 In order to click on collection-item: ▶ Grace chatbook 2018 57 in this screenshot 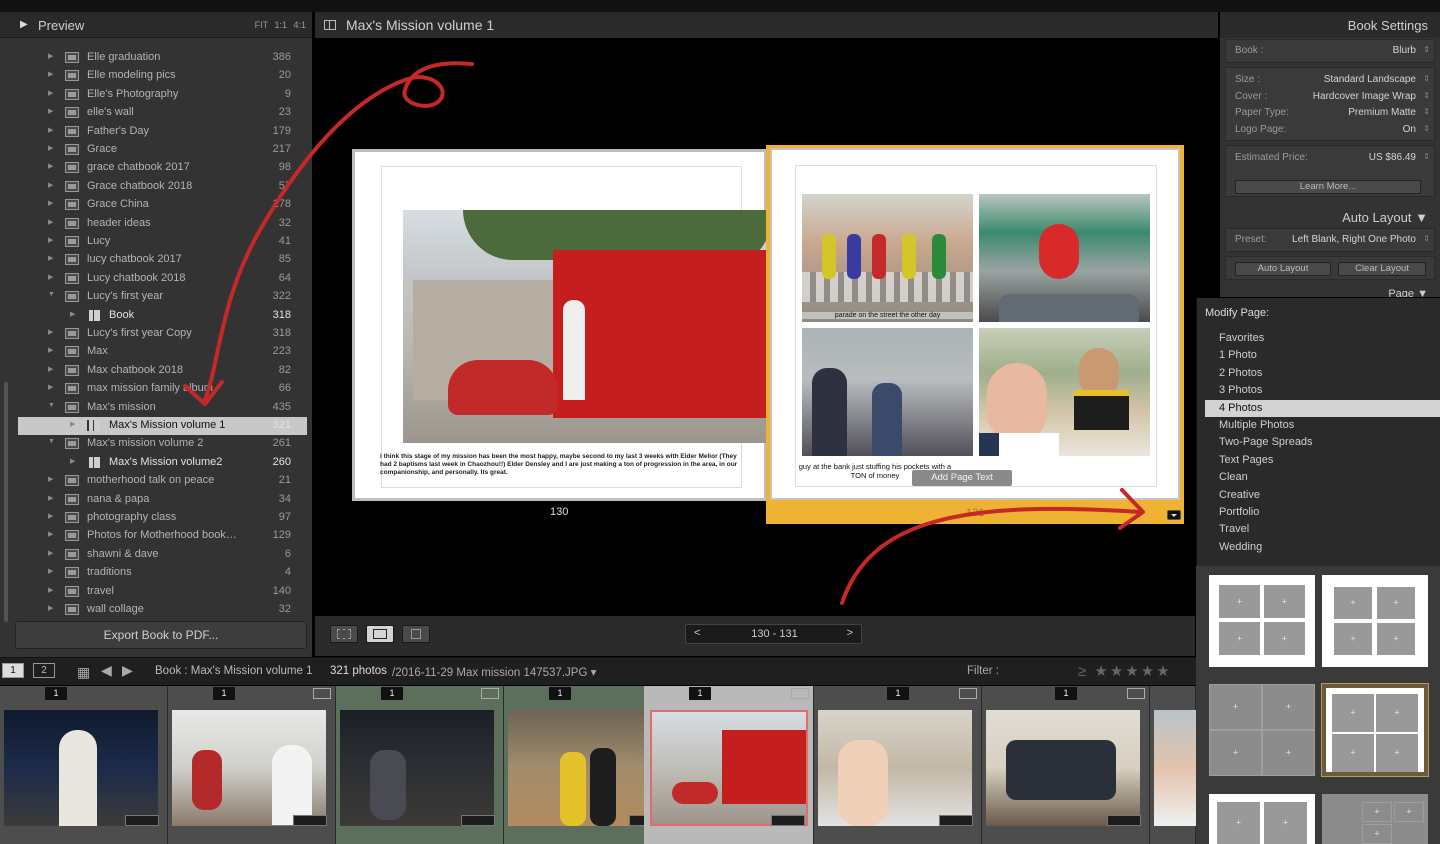, I will do `click(162, 187)`.